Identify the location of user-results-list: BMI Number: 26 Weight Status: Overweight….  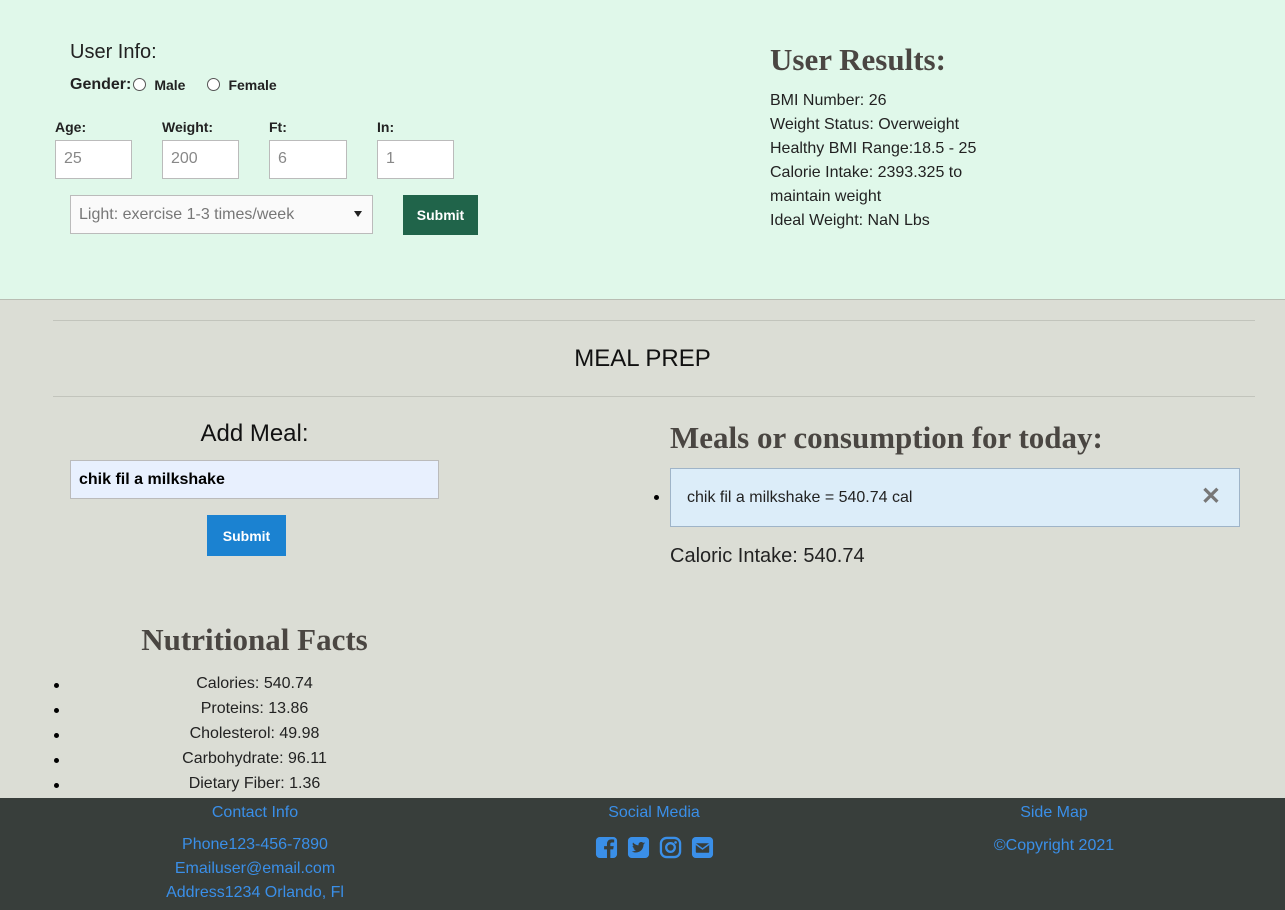
(885, 161).